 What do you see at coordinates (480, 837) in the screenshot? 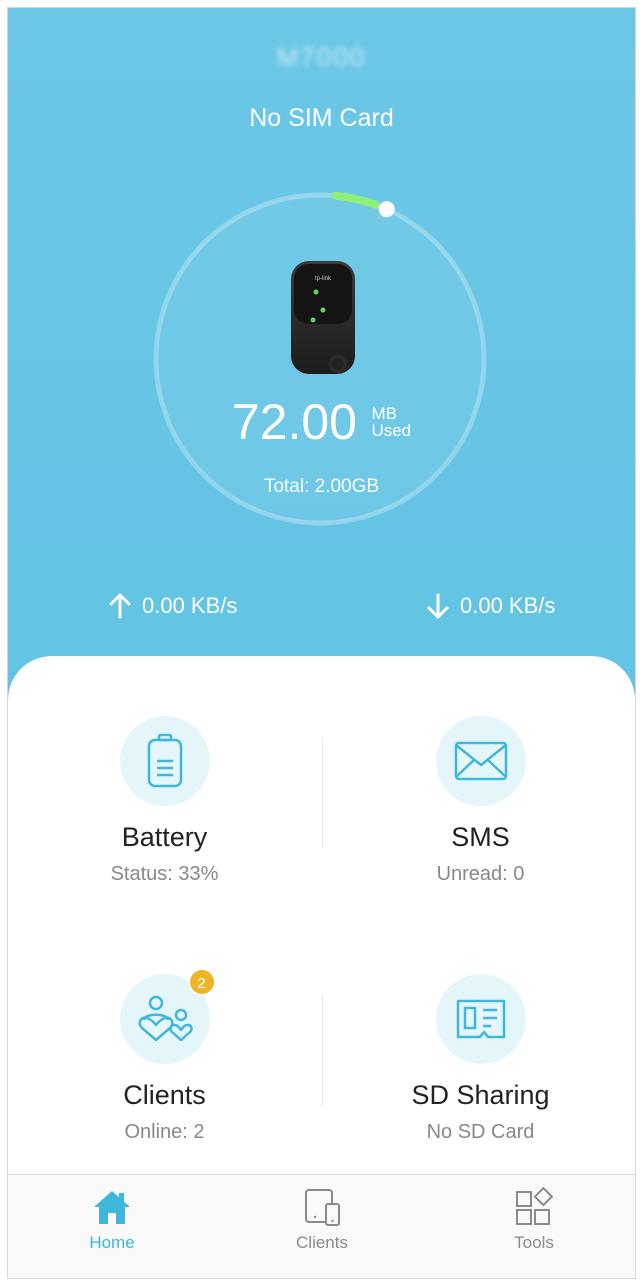
I see `sms-title: SMS` at bounding box center [480, 837].